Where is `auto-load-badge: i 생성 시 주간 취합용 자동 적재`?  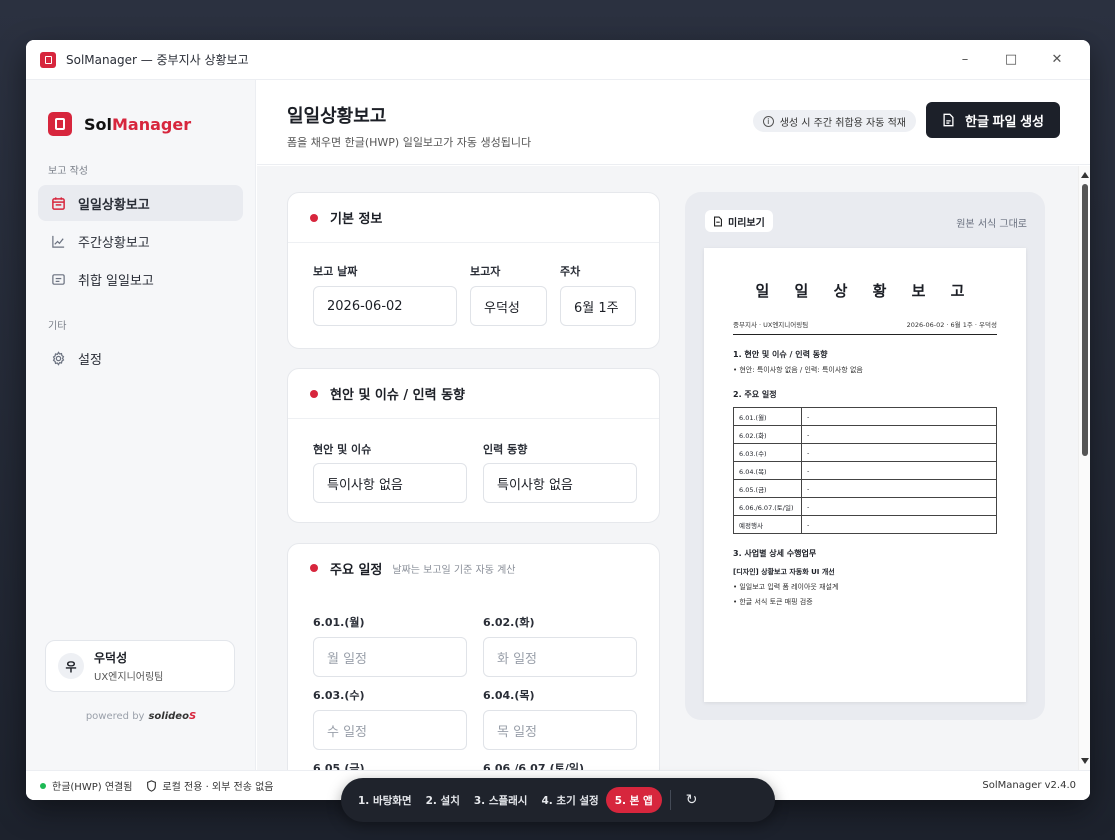 auto-load-badge: i 생성 시 주간 취합용 자동 적재 is located at coordinates (834, 121).